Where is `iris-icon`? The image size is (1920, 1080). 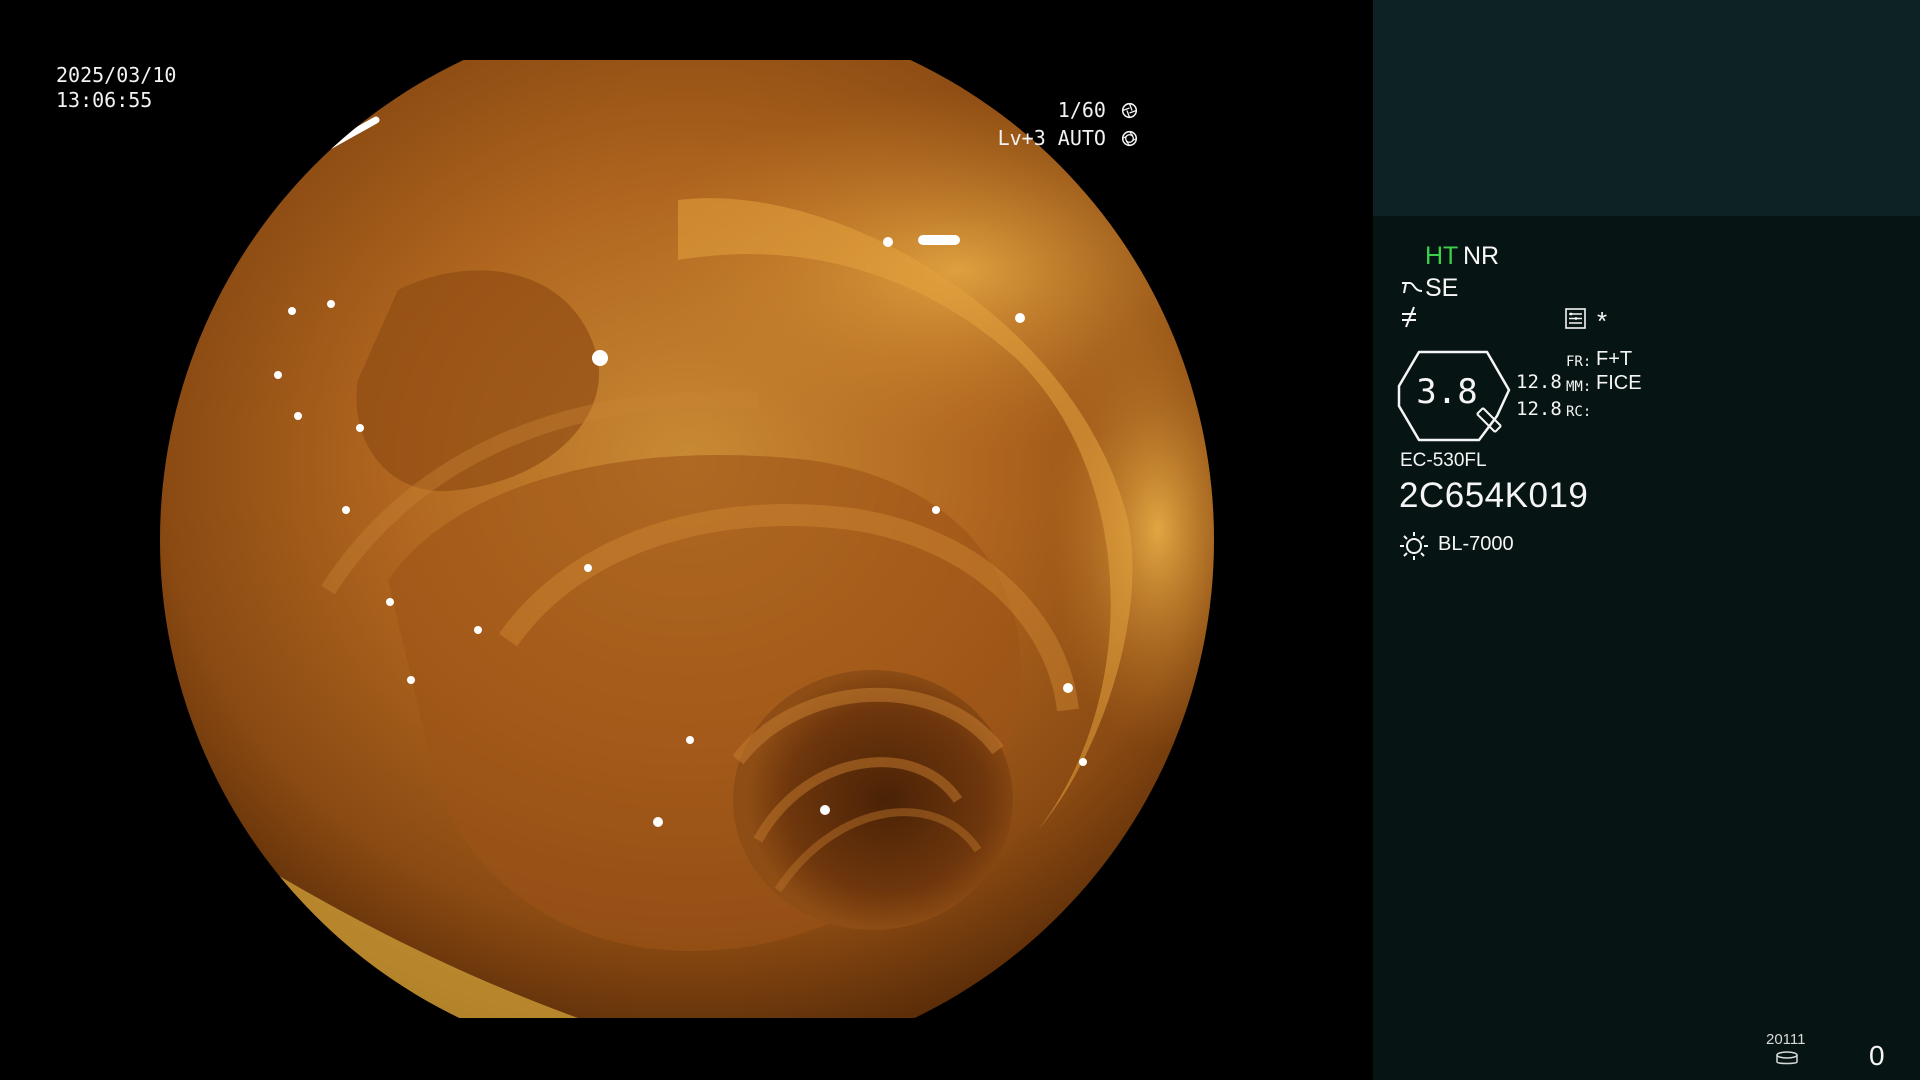
iris-icon is located at coordinates (1129, 138).